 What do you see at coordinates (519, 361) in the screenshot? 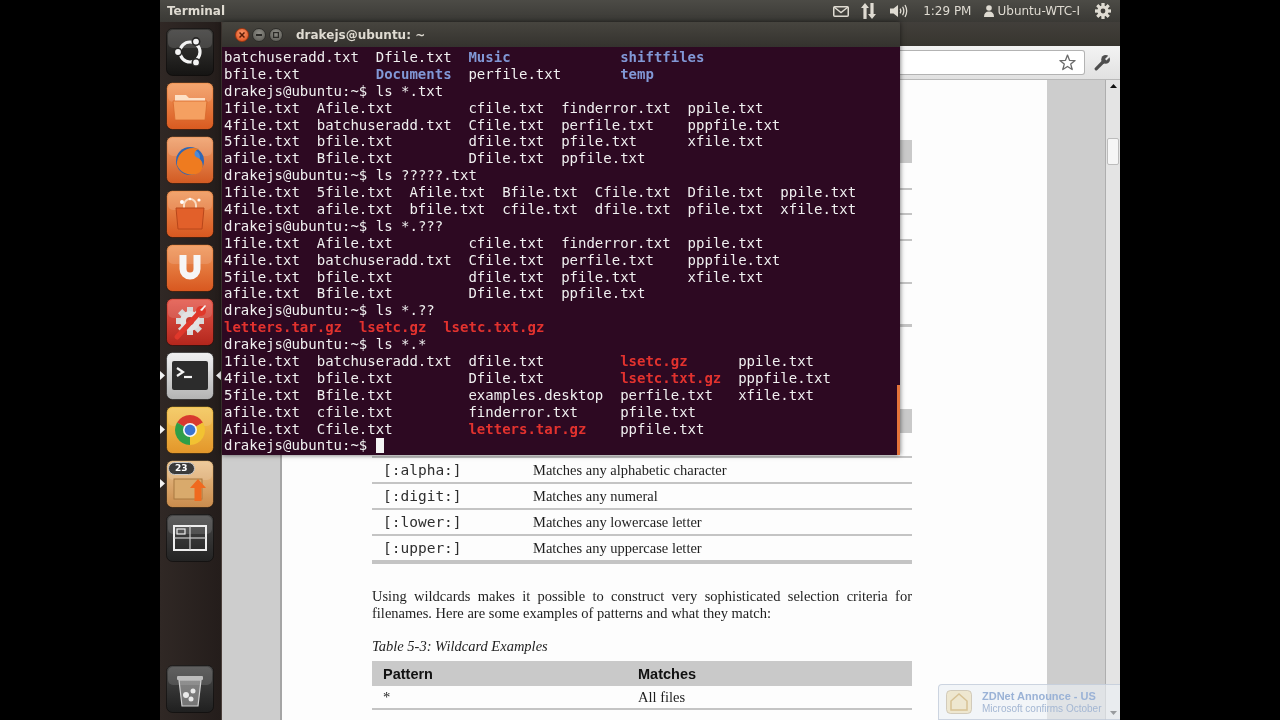
I see `output-line: 1file.txt batchuseradd.txt dfile.txt lsetc.gz ppile.txt` at bounding box center [519, 361].